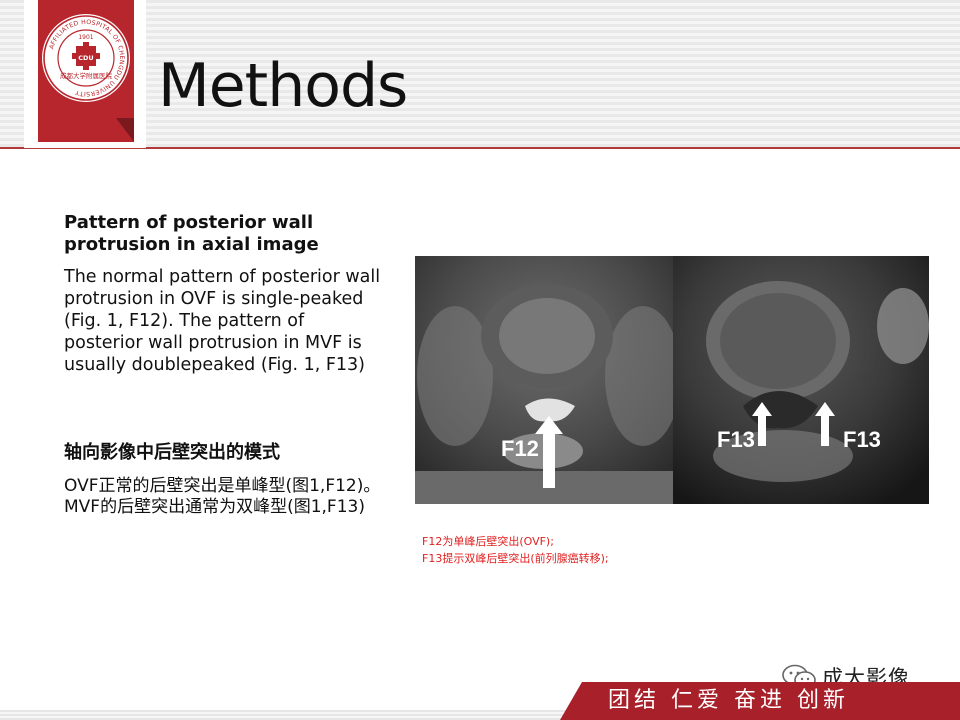 The height and width of the screenshot is (720, 960). What do you see at coordinates (300, 715) in the screenshot?
I see `footer-stripes` at bounding box center [300, 715].